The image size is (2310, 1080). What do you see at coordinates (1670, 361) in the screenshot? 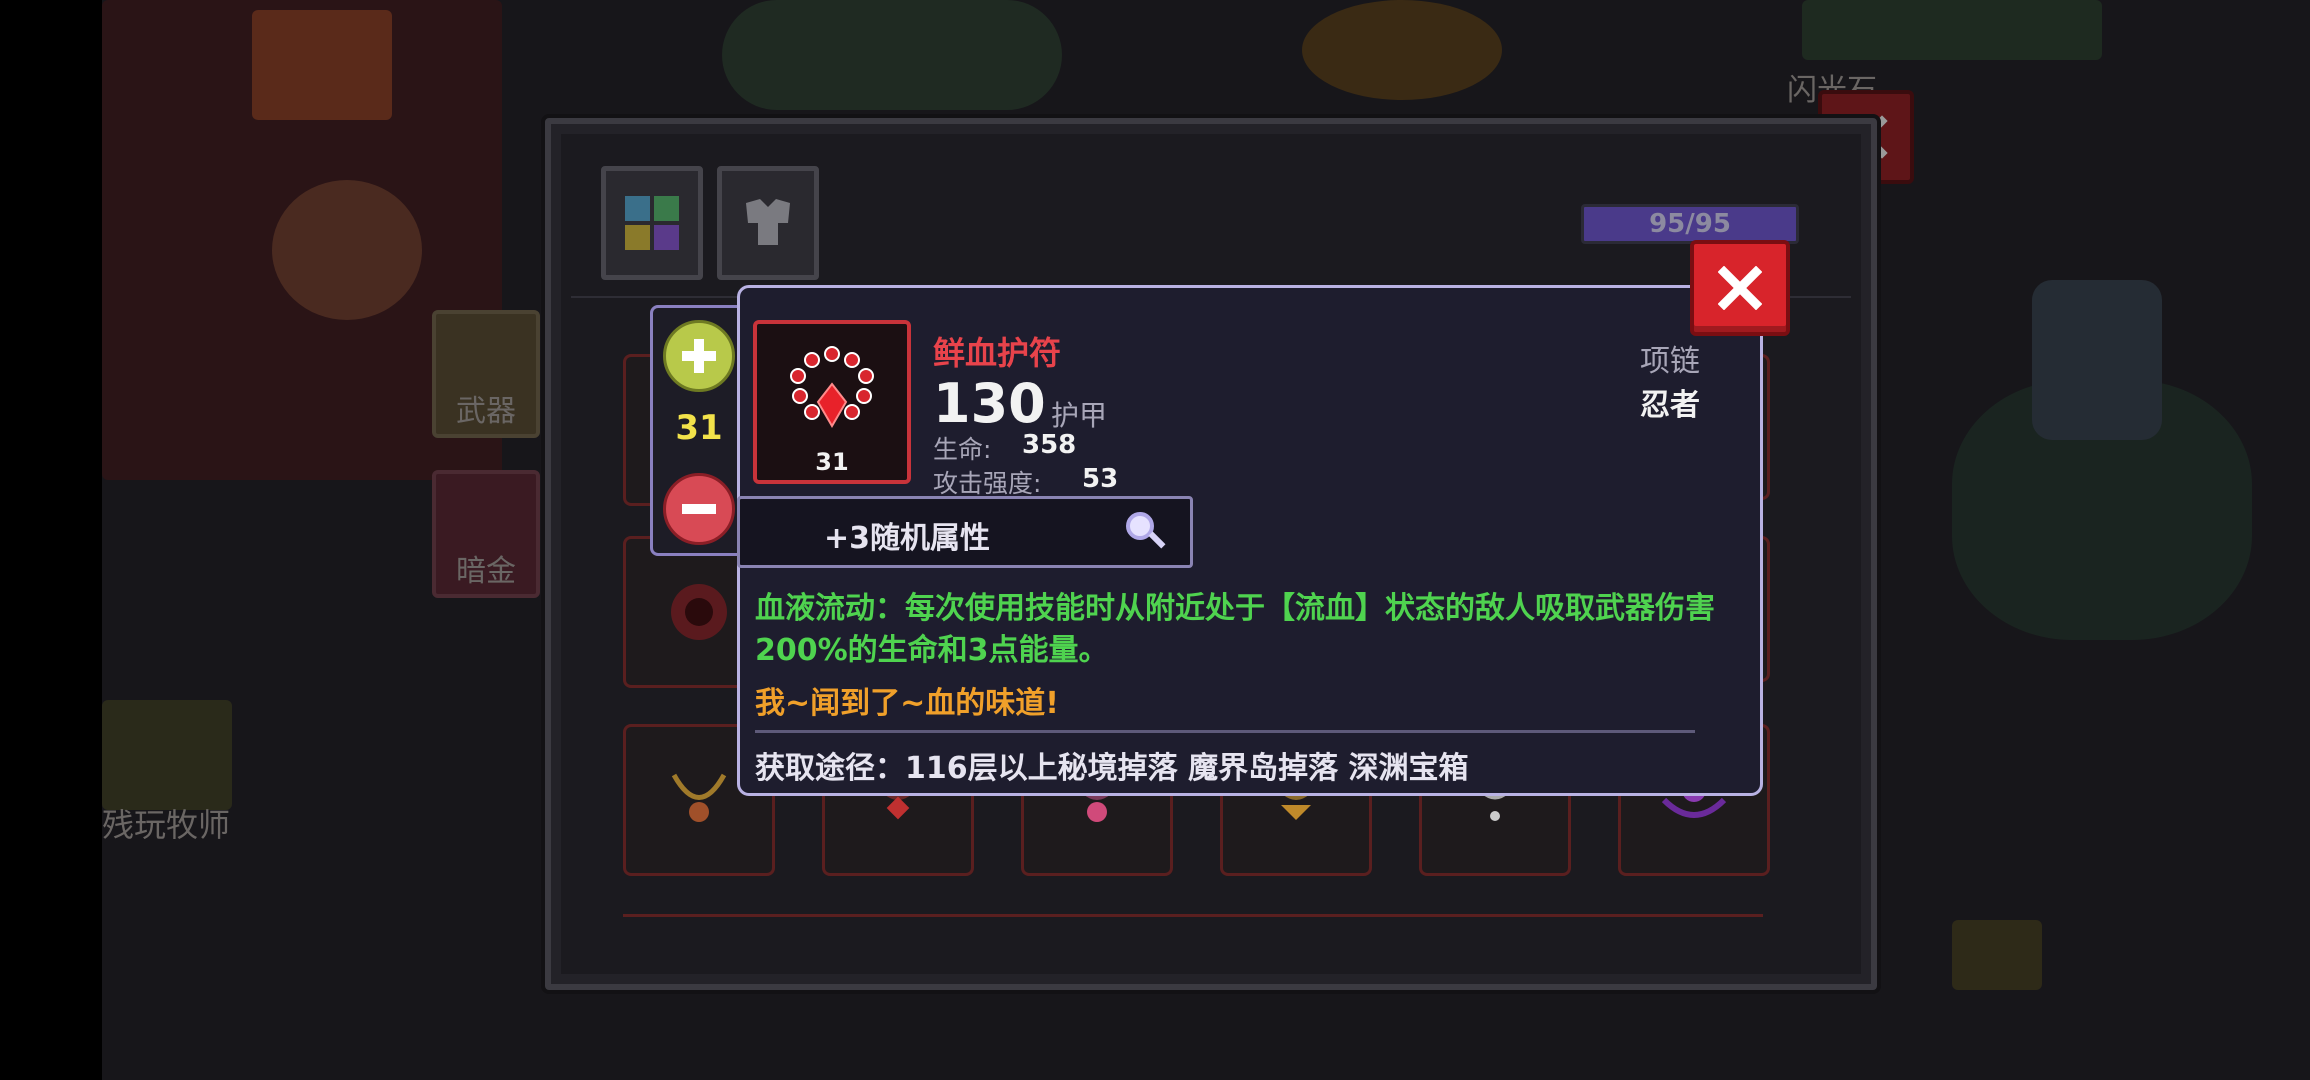
I see `item-category: 项链` at bounding box center [1670, 361].